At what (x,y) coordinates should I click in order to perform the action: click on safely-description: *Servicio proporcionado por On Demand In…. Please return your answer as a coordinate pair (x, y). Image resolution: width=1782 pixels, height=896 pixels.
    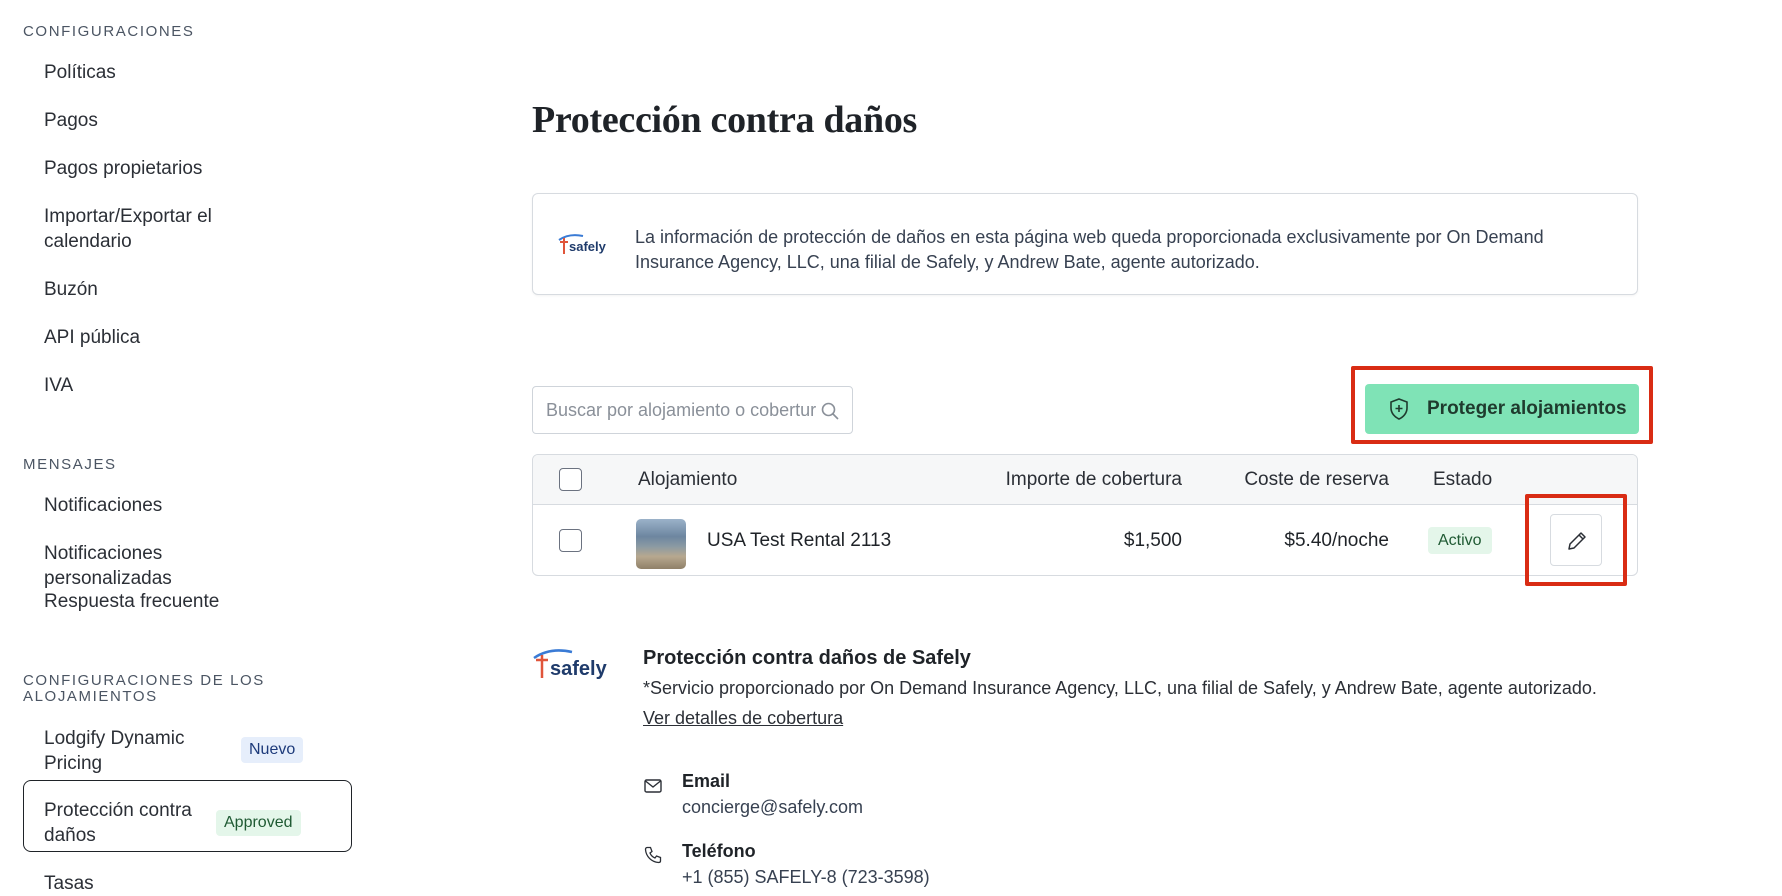
    Looking at the image, I should click on (1120, 688).